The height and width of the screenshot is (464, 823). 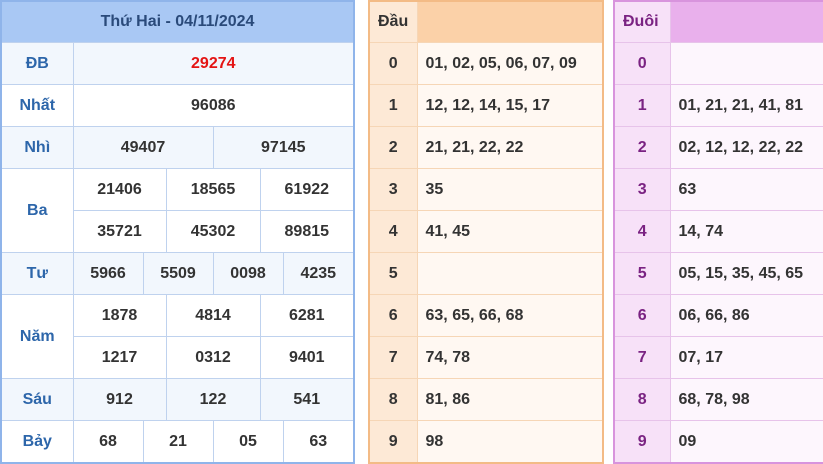 I want to click on tail-digit-row: 1 01, 21, 21, 41, 81, so click(x=718, y=105).